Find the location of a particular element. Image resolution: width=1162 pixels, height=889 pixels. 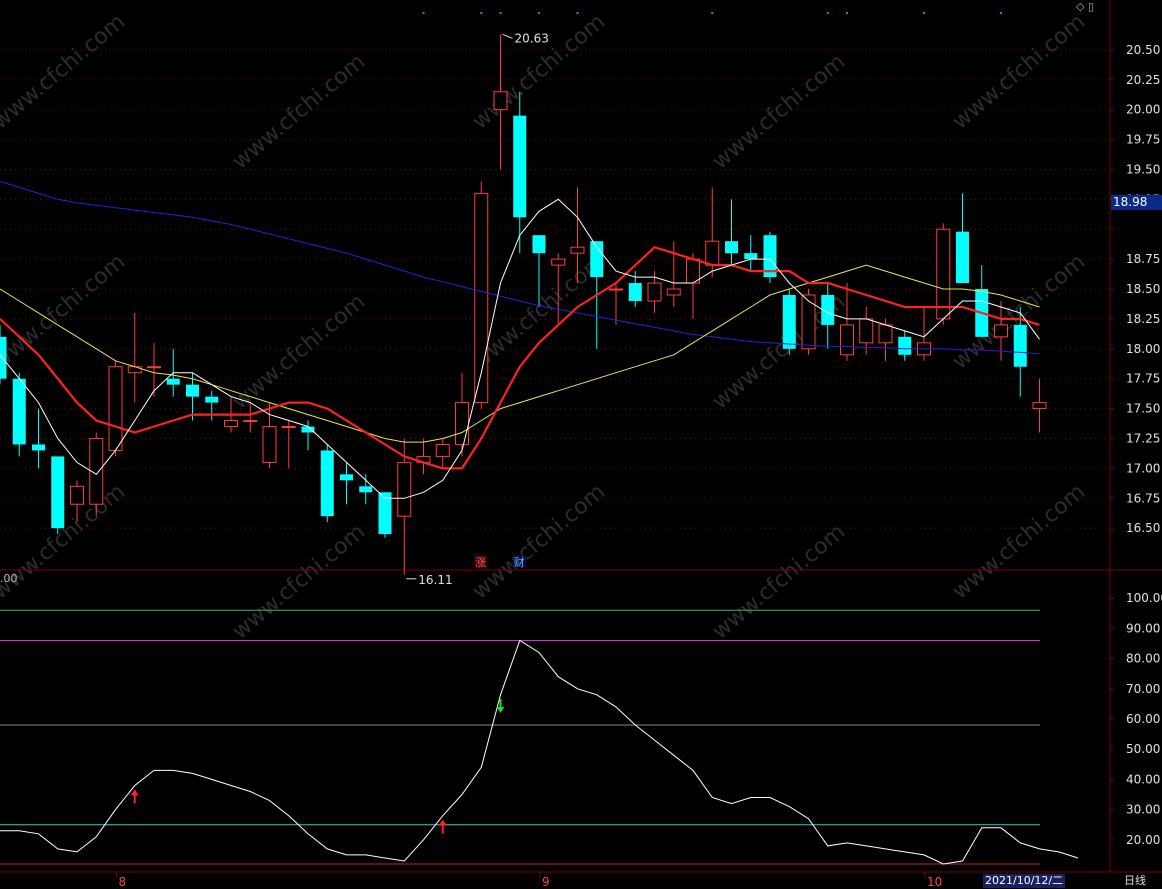

price-tick-label: 16.50 is located at coordinates (1143, 528).